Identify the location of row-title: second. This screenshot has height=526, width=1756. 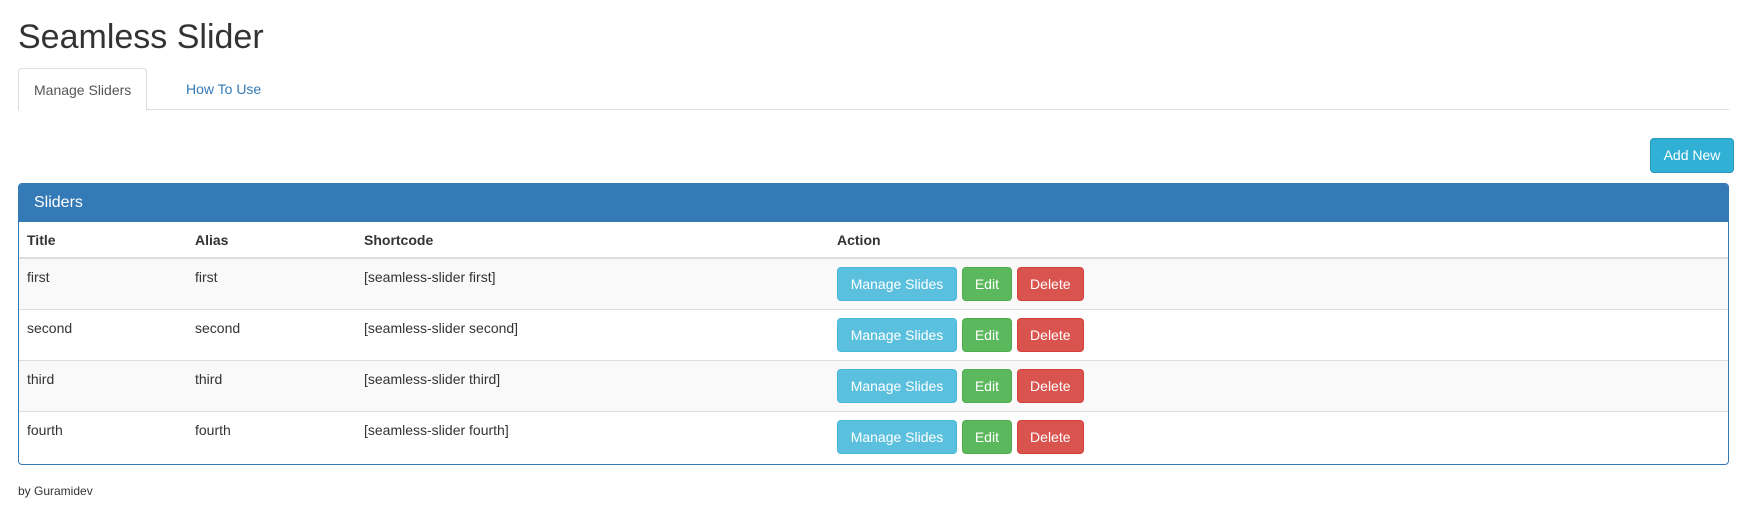
(103, 334).